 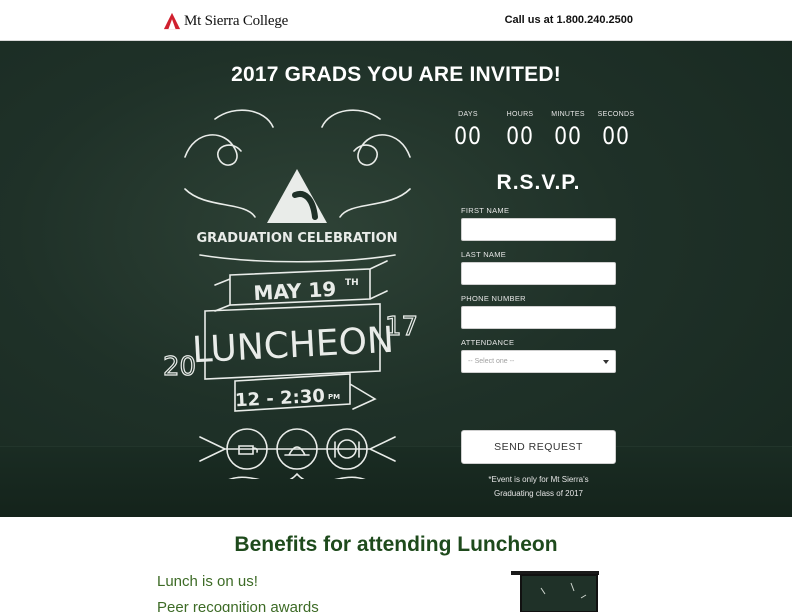 What do you see at coordinates (538, 447) in the screenshot?
I see `send-request-button: SEND REQUEST` at bounding box center [538, 447].